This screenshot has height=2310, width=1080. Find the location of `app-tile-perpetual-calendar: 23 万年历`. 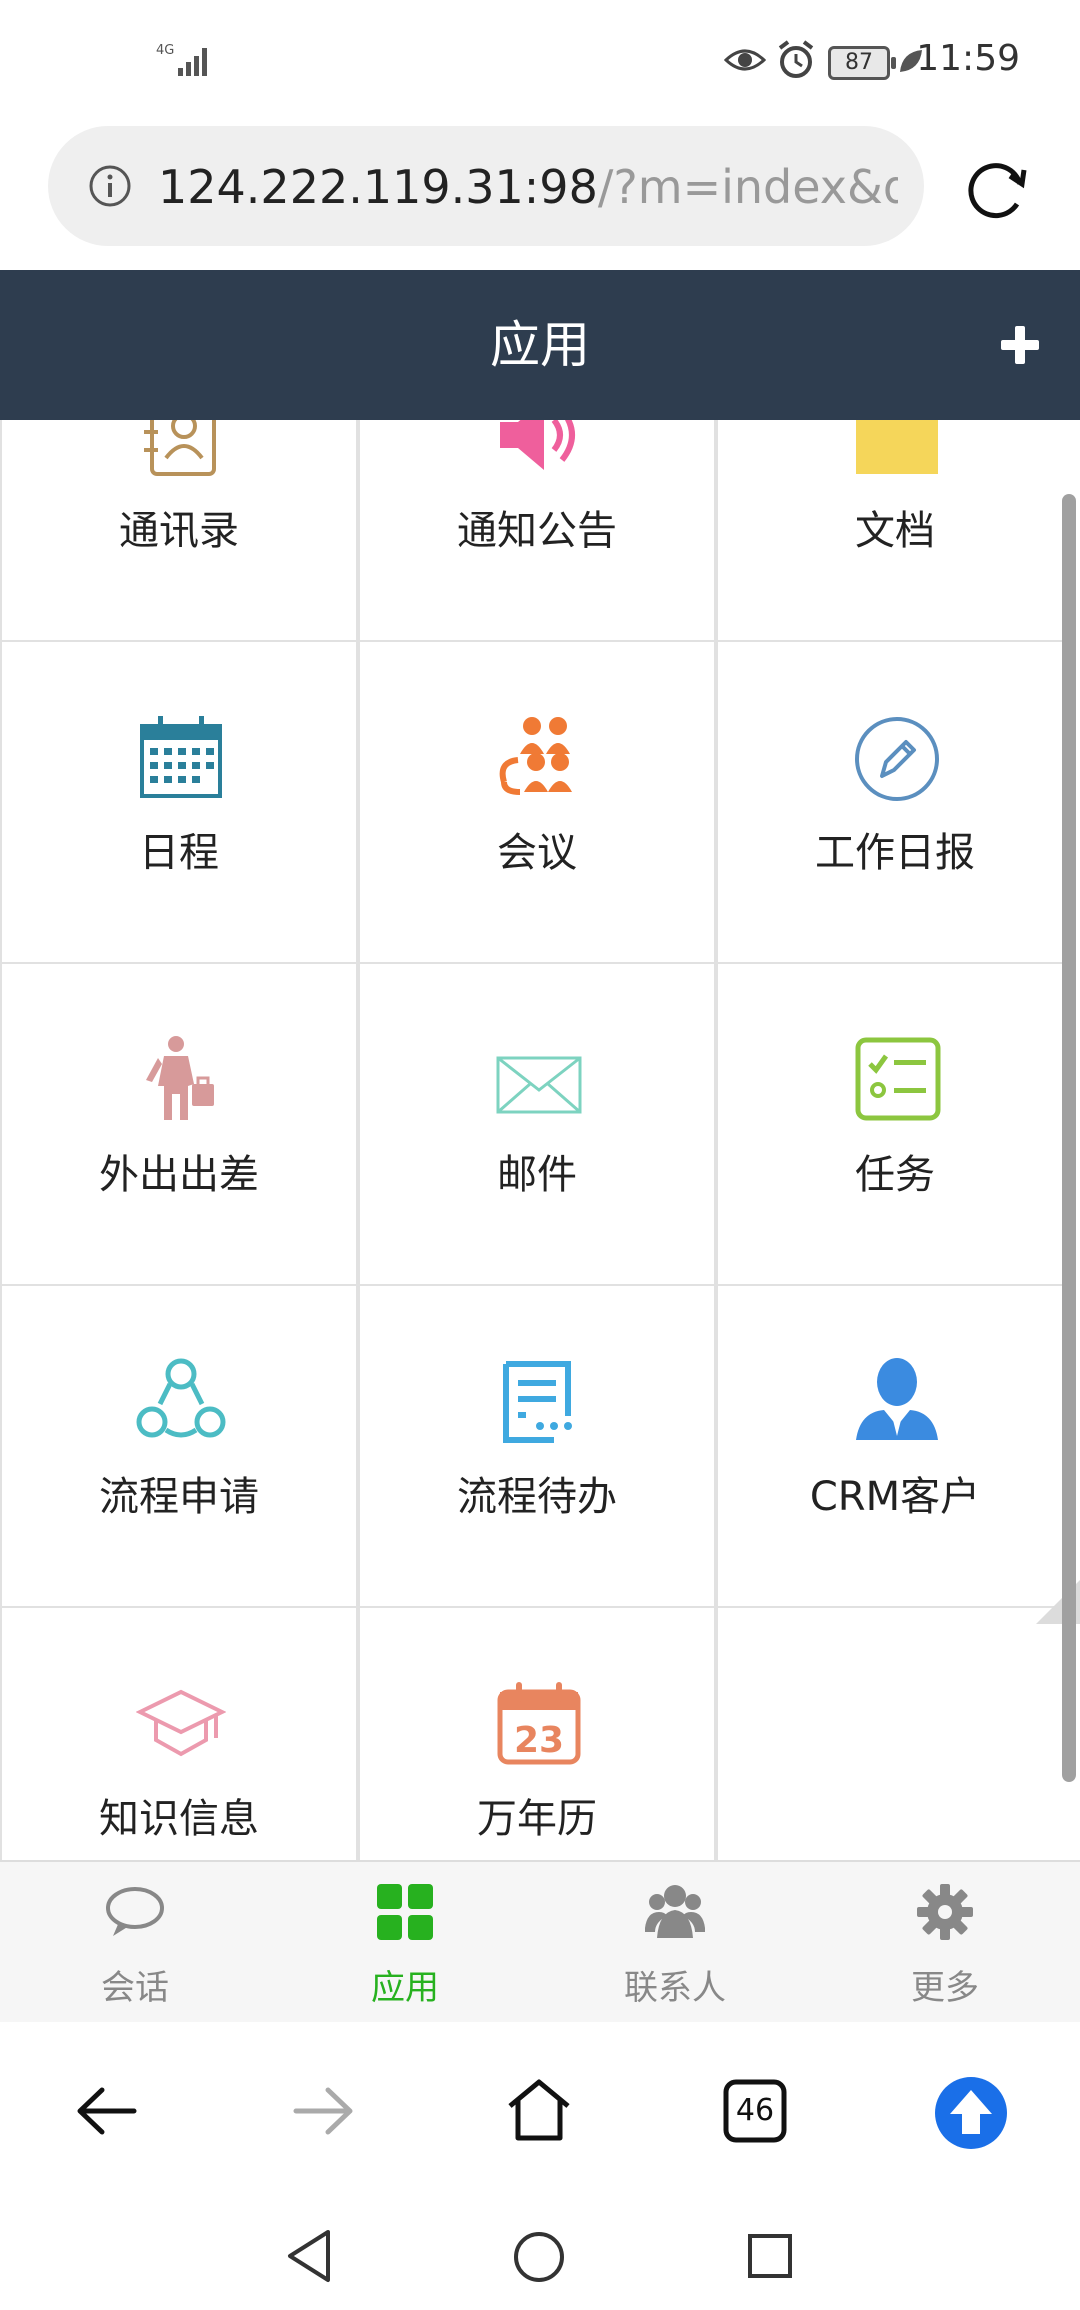

app-tile-perpetual-calendar: 23 万年历 is located at coordinates (537, 1734).